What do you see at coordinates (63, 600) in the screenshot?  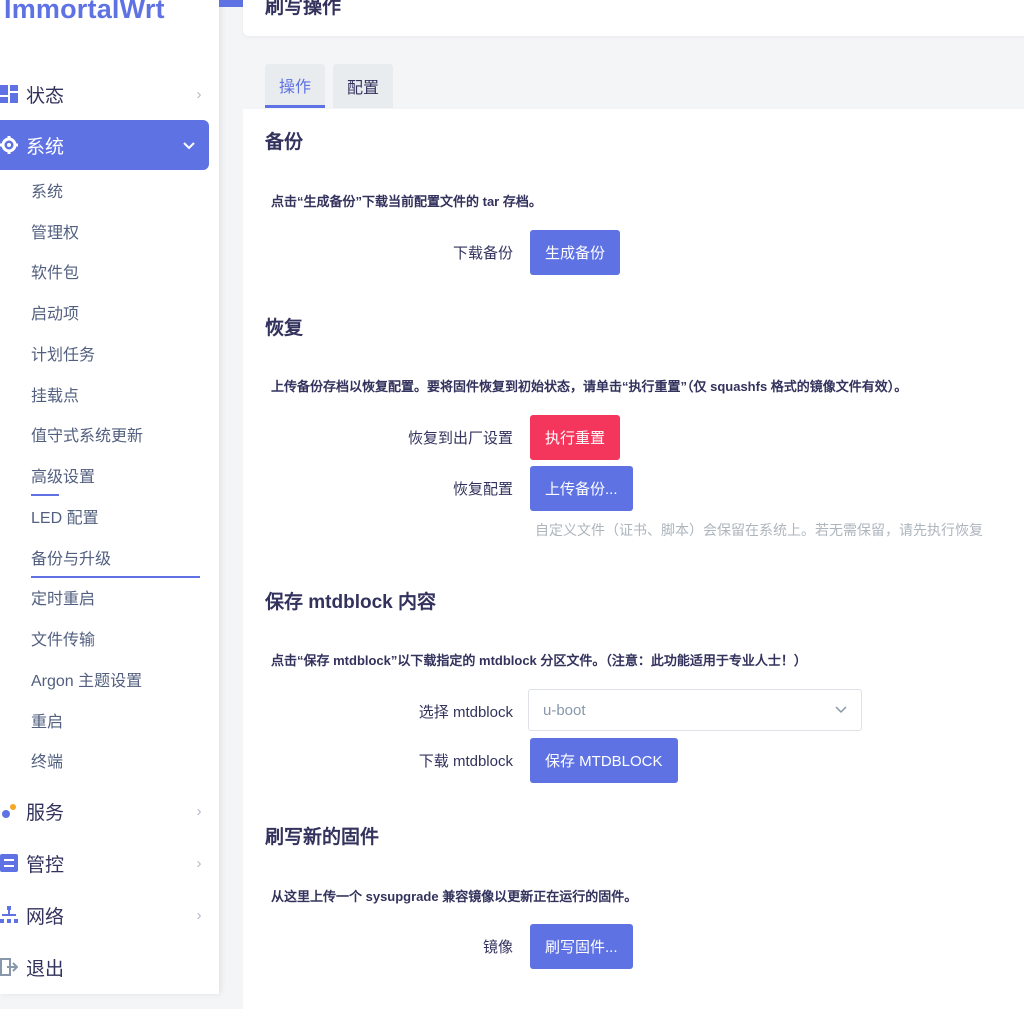 I see `sidebar-subitem-timed-reboot: 定时重启` at bounding box center [63, 600].